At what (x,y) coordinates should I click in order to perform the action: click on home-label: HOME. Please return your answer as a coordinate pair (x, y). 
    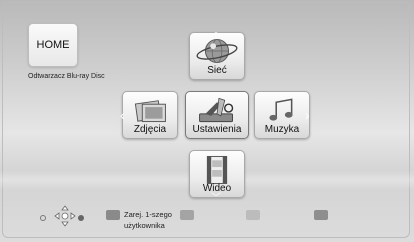
    Looking at the image, I should click on (53, 45).